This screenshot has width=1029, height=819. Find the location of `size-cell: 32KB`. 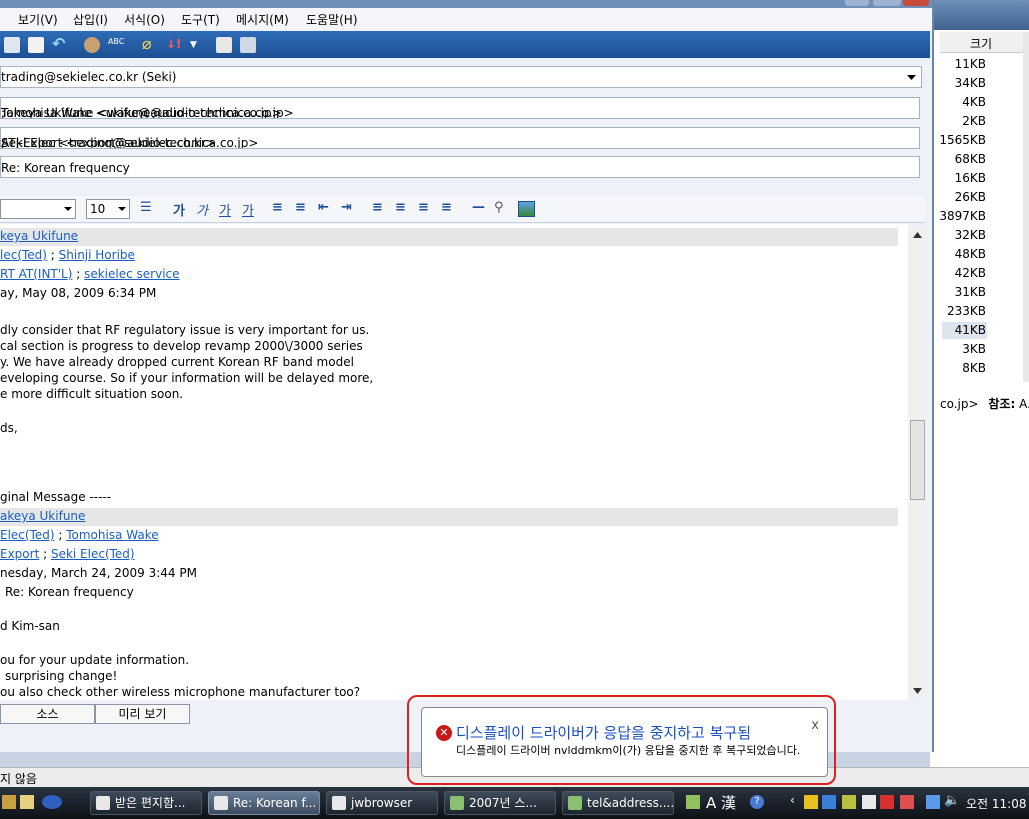

size-cell: 32KB is located at coordinates (970, 235).